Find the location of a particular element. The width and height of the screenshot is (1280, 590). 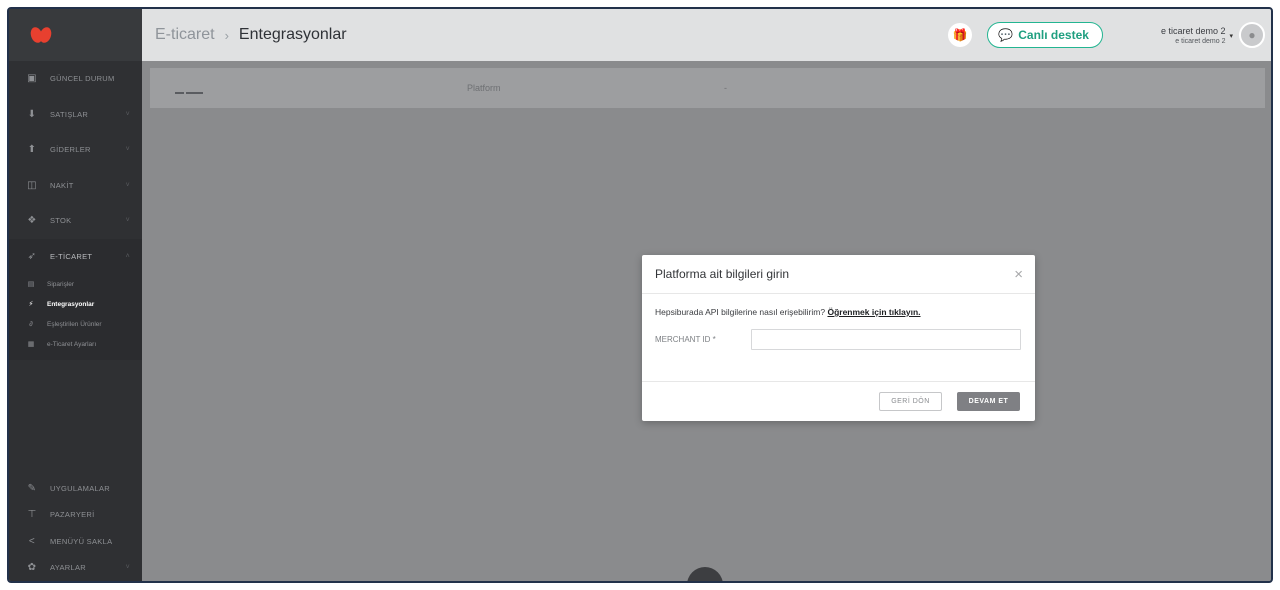

submenu-item-label: e-Ticaret Ayarları is located at coordinates (72, 344).